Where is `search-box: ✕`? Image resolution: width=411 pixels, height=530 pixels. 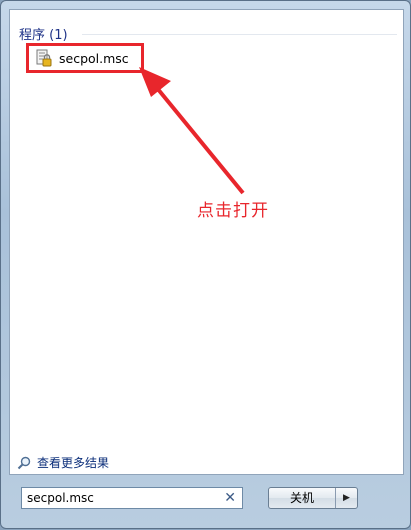 search-box: ✕ is located at coordinates (132, 498).